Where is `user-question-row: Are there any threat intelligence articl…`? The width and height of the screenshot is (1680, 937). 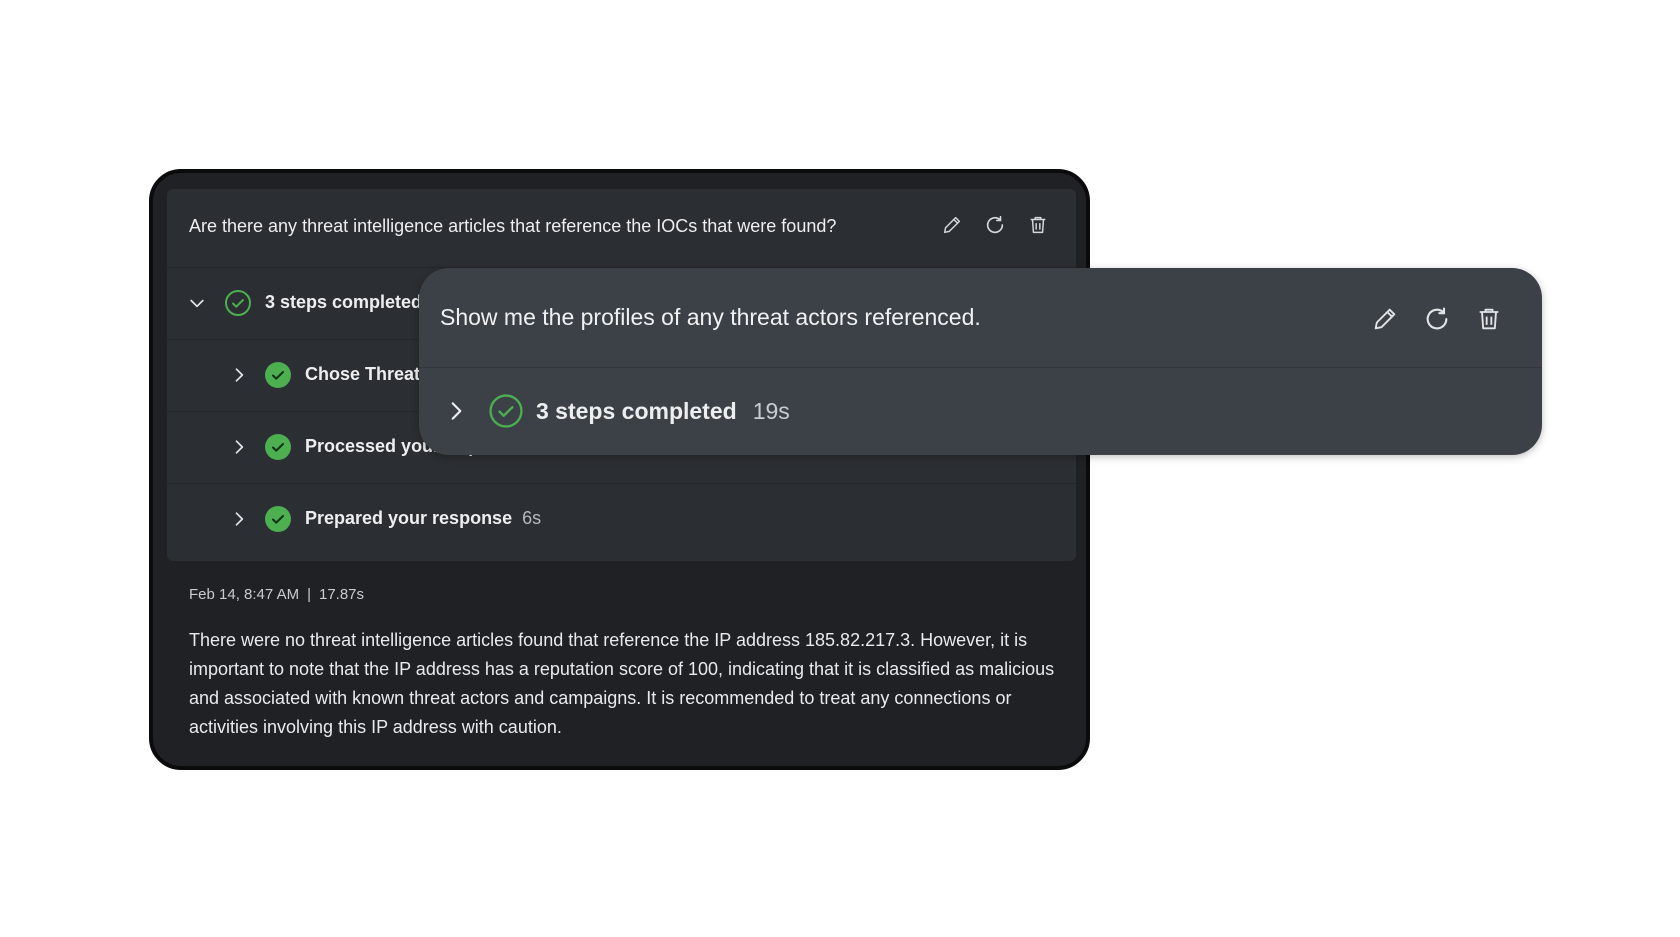
user-question-row: Are there any threat intelligence articl… is located at coordinates (621, 228).